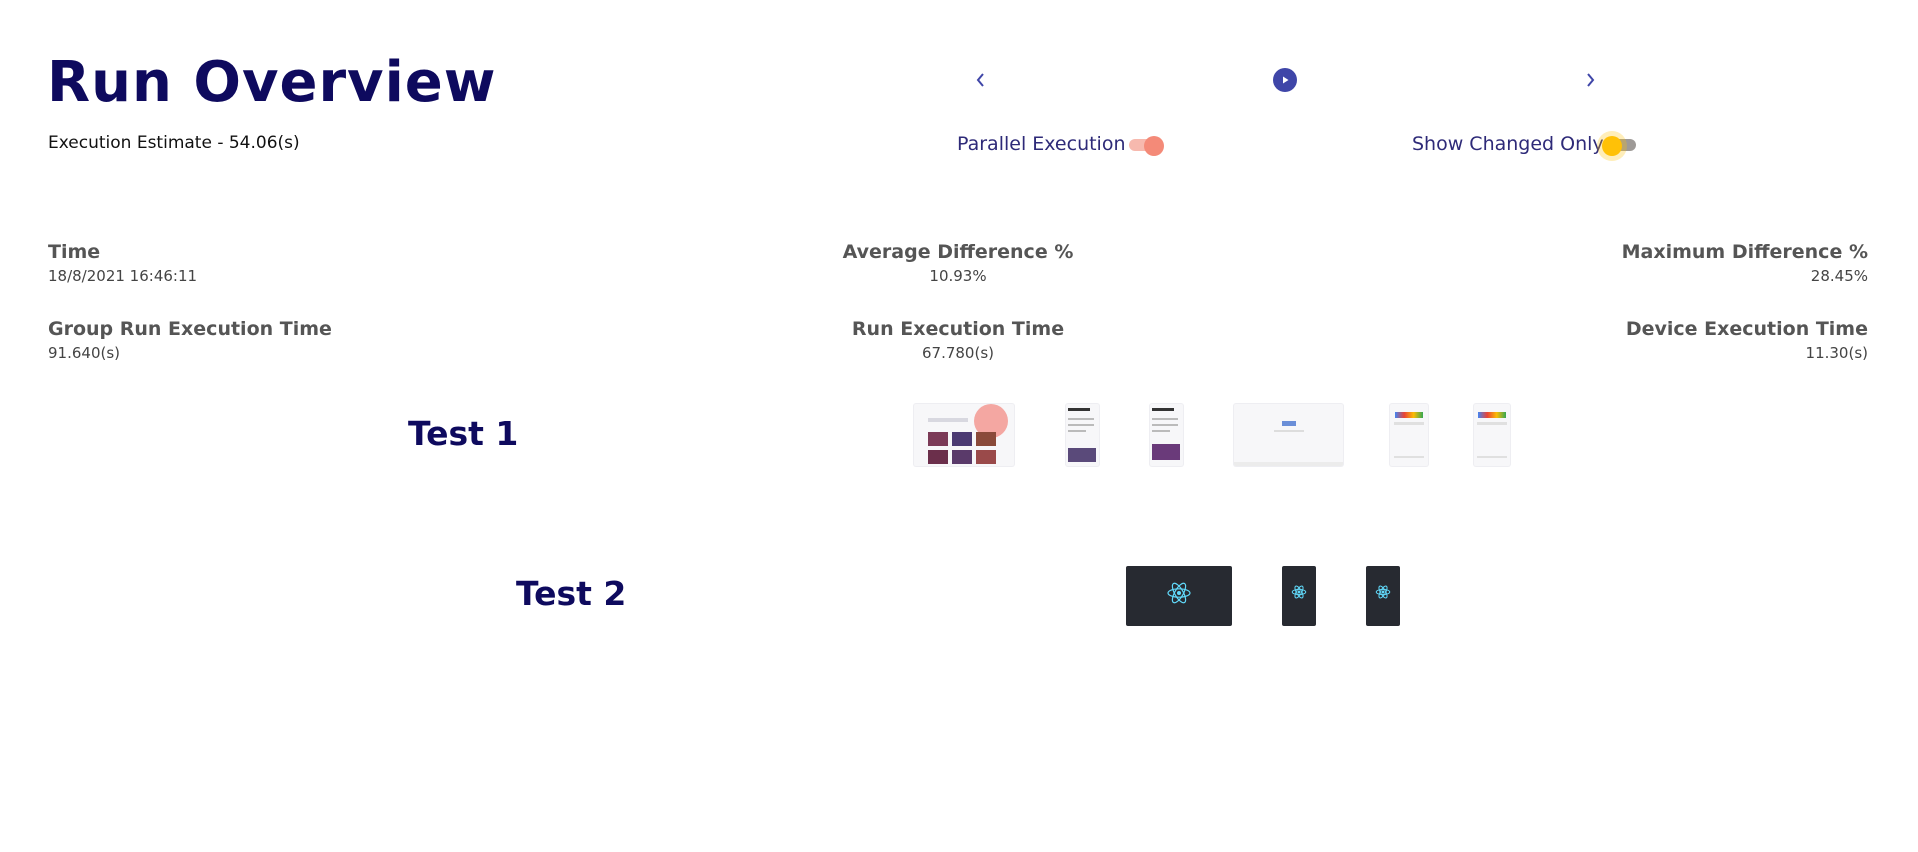  Describe the element at coordinates (74, 252) in the screenshot. I see `time-label: Time` at that location.